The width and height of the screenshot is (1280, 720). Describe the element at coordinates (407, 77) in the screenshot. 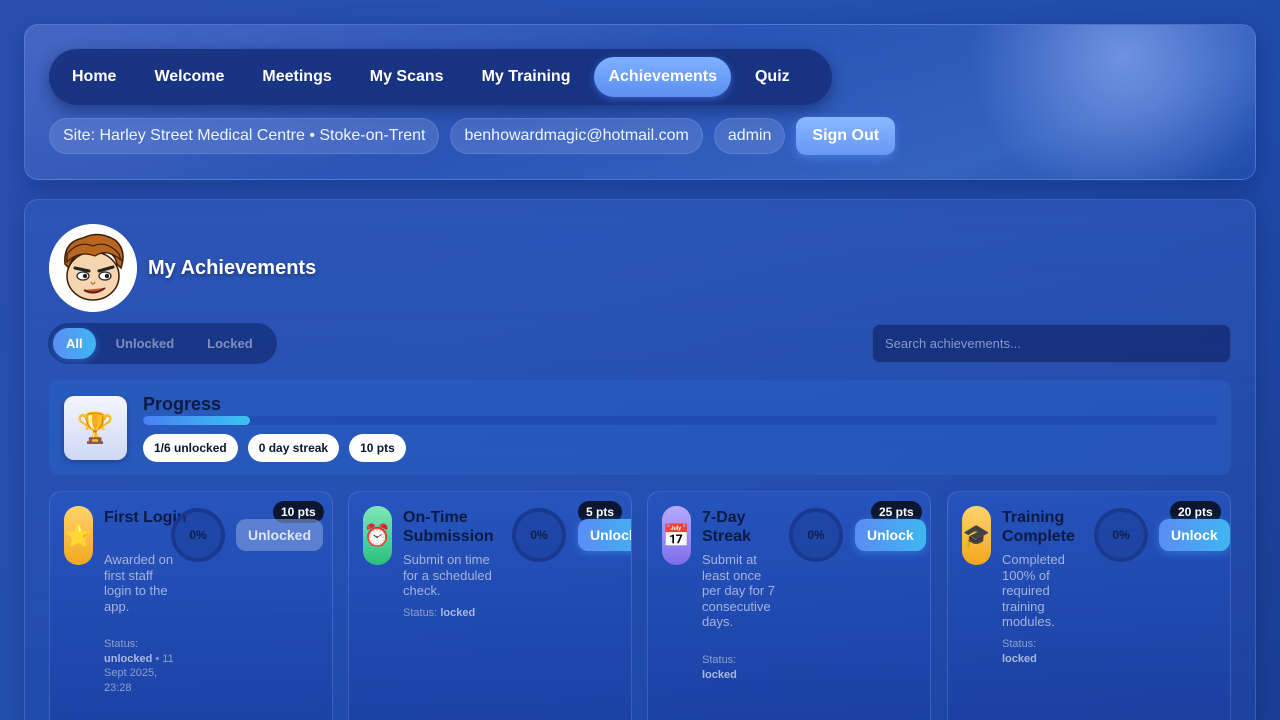

I see `nav-my-scans: My Scans` at that location.